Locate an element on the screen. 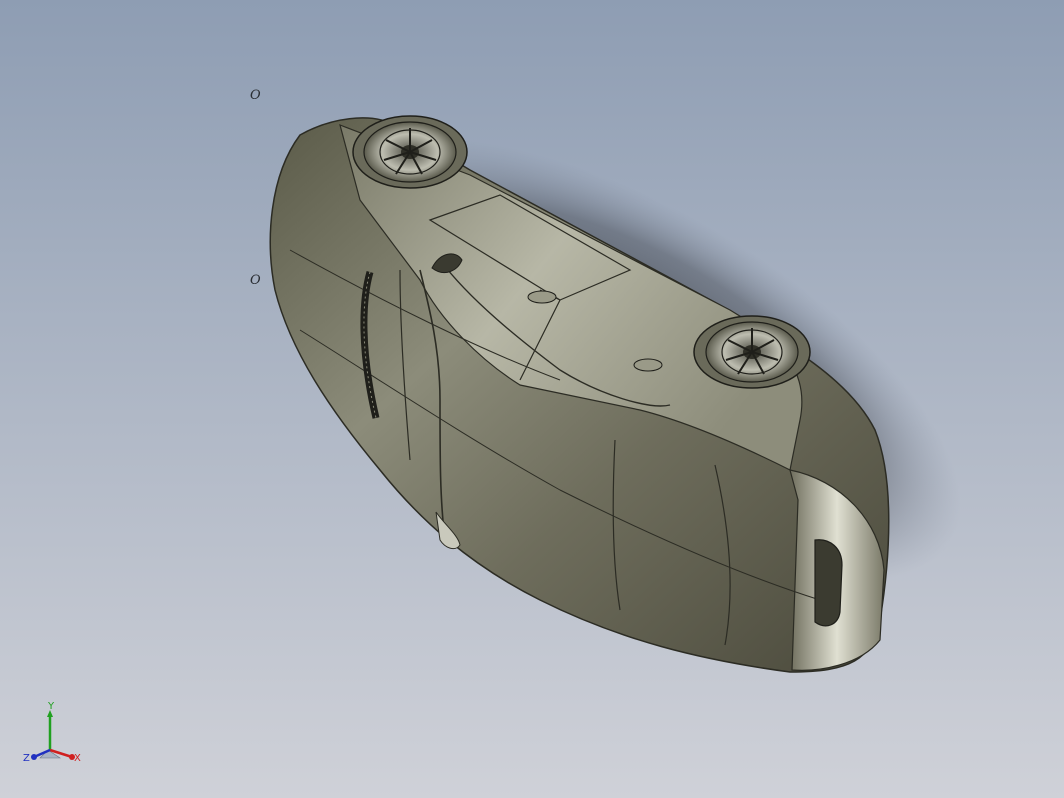 Image resolution: width=1064 pixels, height=798 pixels. front-wheel is located at coordinates (410, 152).